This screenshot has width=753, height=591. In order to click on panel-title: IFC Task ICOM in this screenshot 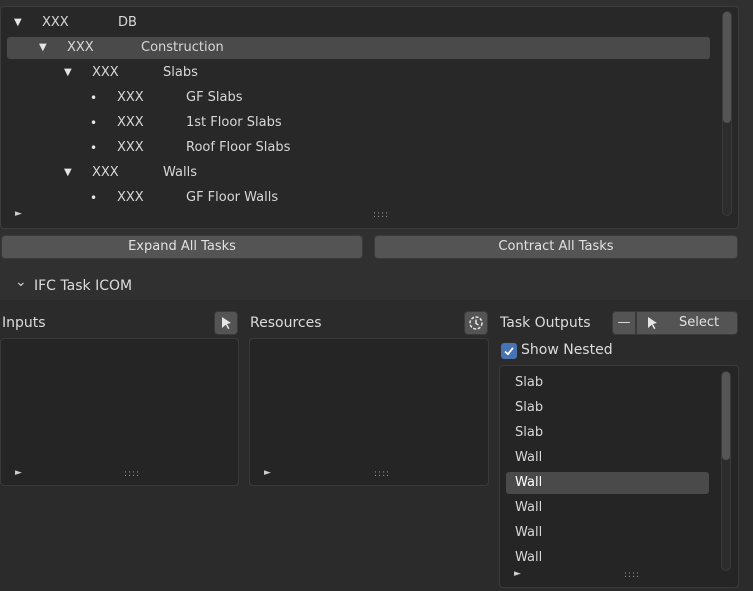, I will do `click(83, 286)`.